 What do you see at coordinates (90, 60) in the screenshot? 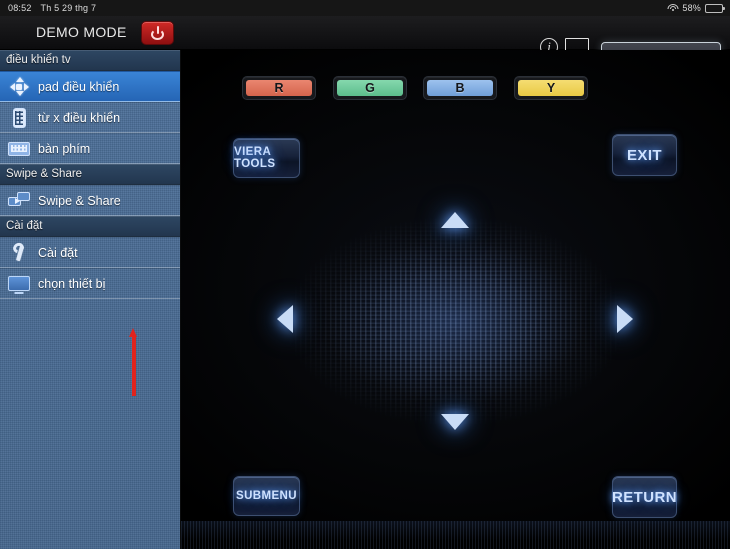
I see `sidebar-section-tv-control: điều khiển tv` at bounding box center [90, 60].